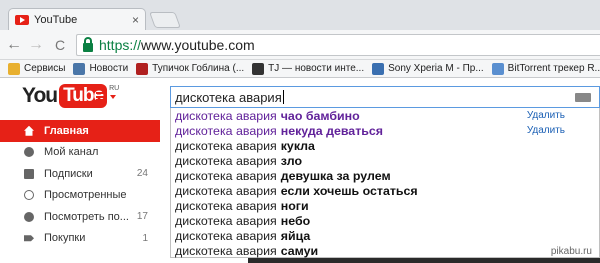 The height and width of the screenshot is (263, 600). What do you see at coordinates (320, 115) in the screenshot?
I see `suggestion-completion: чао бамбино` at bounding box center [320, 115].